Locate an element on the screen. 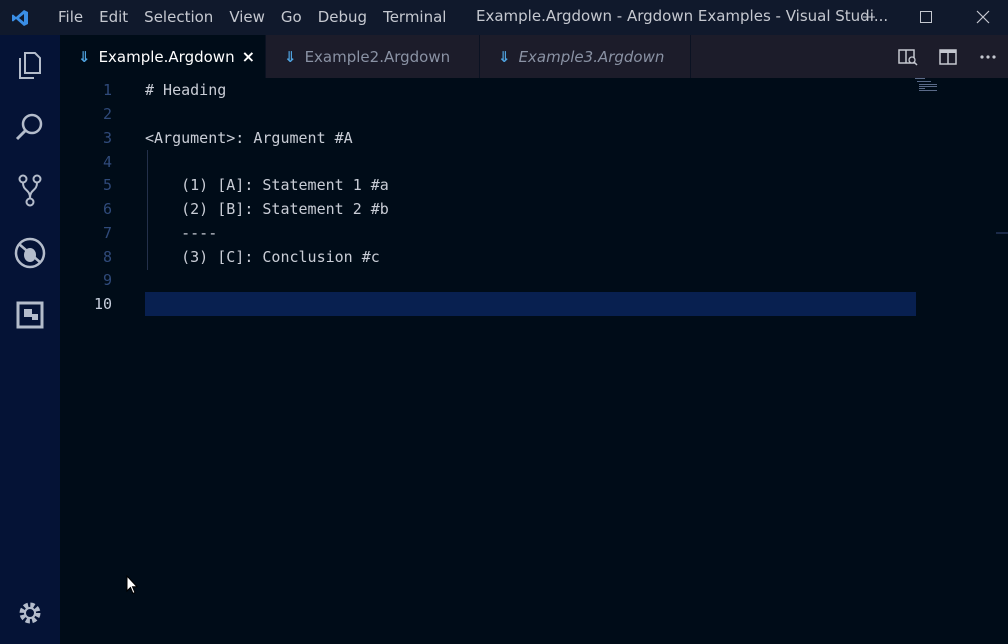  menu-selection: Selection is located at coordinates (178, 17).